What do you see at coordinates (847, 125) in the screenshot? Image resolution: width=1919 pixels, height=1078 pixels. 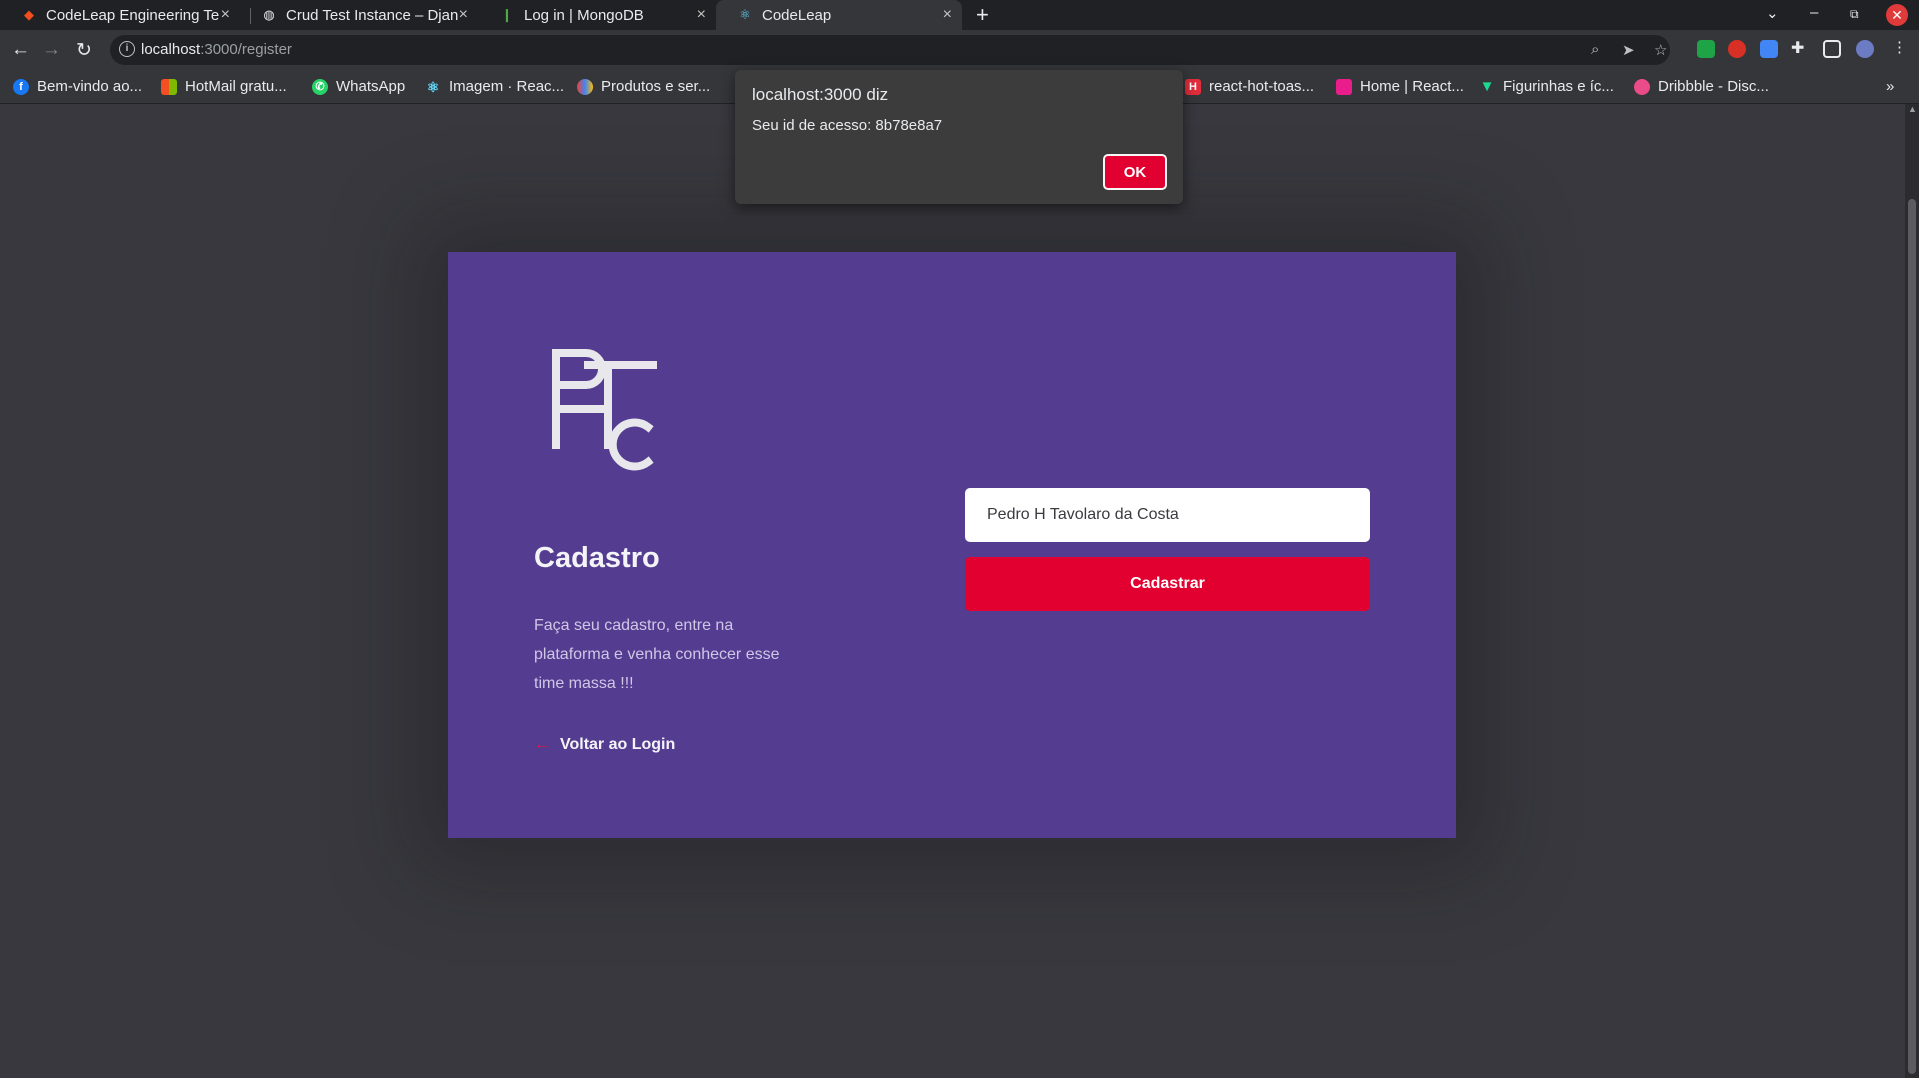 I see `dialog-message: Seu id de acesso: 8b78e8a7` at bounding box center [847, 125].